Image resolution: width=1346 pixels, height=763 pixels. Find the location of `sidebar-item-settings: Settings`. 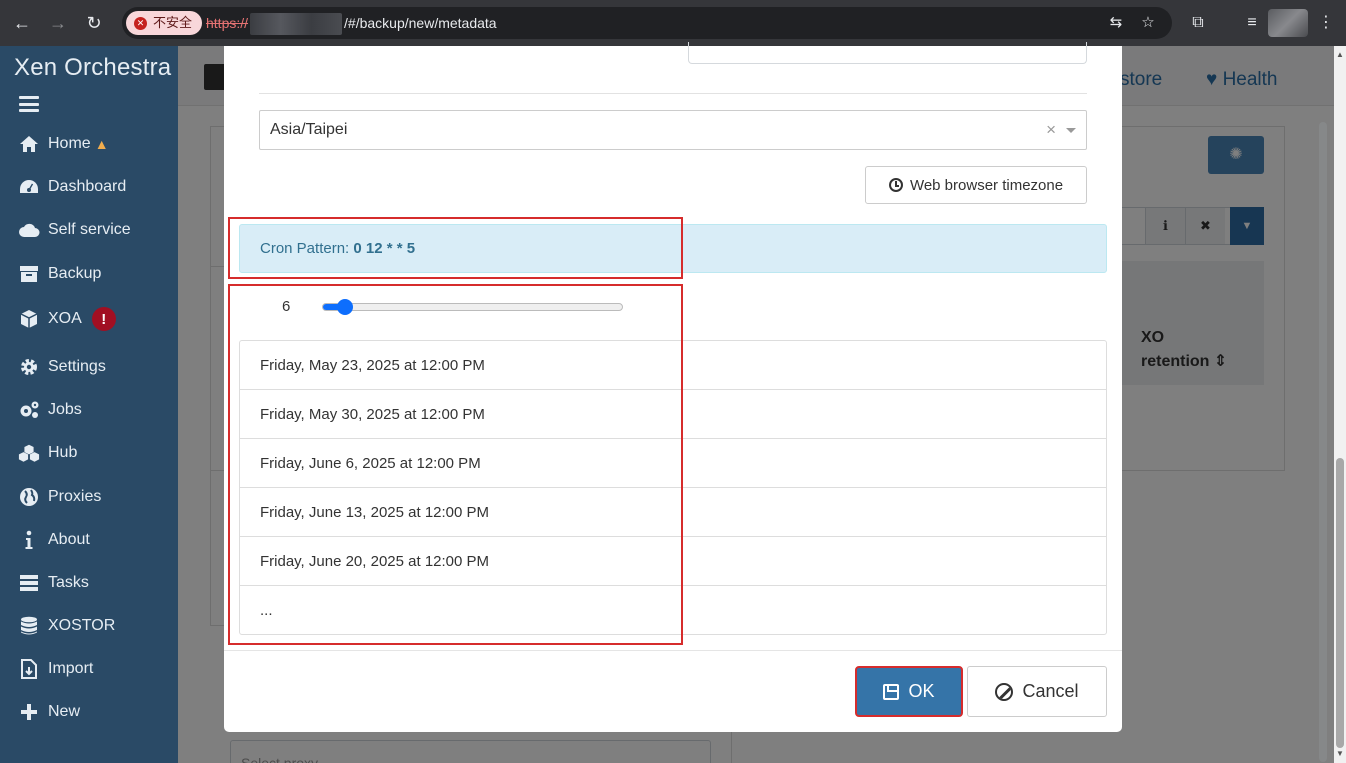

sidebar-item-settings: Settings is located at coordinates (62, 367).